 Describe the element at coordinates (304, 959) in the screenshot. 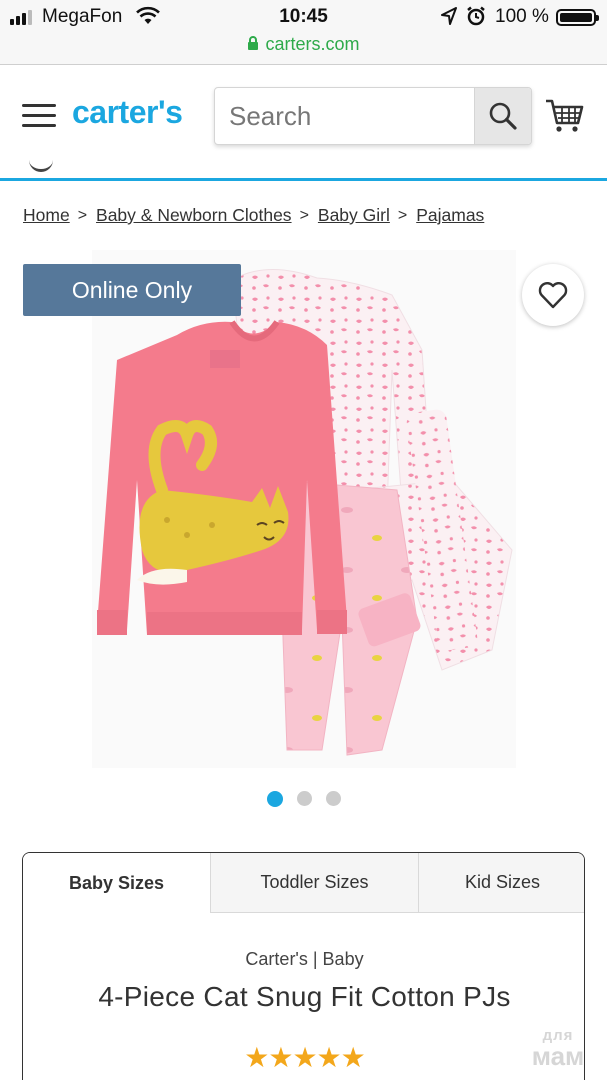

I see `brand-line: Carter's | Baby` at that location.